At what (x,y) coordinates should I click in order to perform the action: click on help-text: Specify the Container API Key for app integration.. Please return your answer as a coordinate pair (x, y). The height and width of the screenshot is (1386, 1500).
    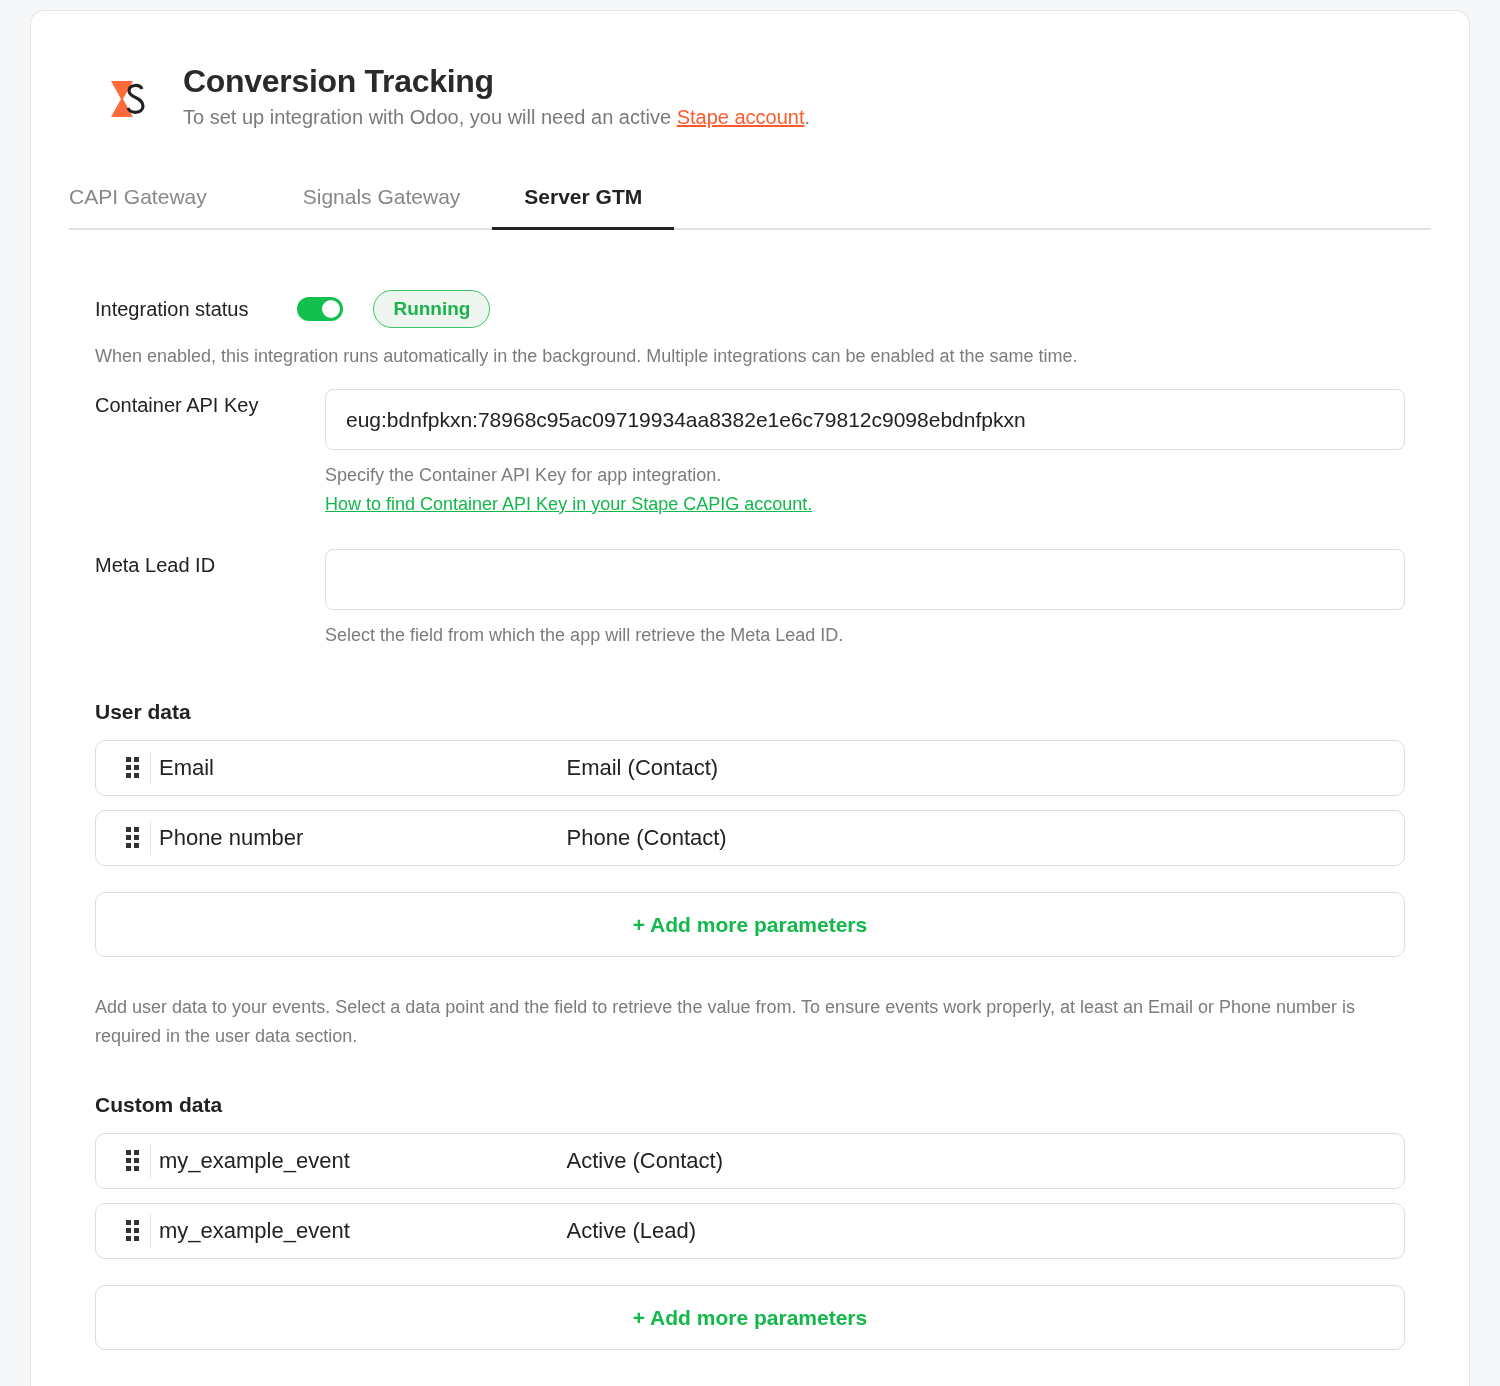
    Looking at the image, I should click on (524, 475).